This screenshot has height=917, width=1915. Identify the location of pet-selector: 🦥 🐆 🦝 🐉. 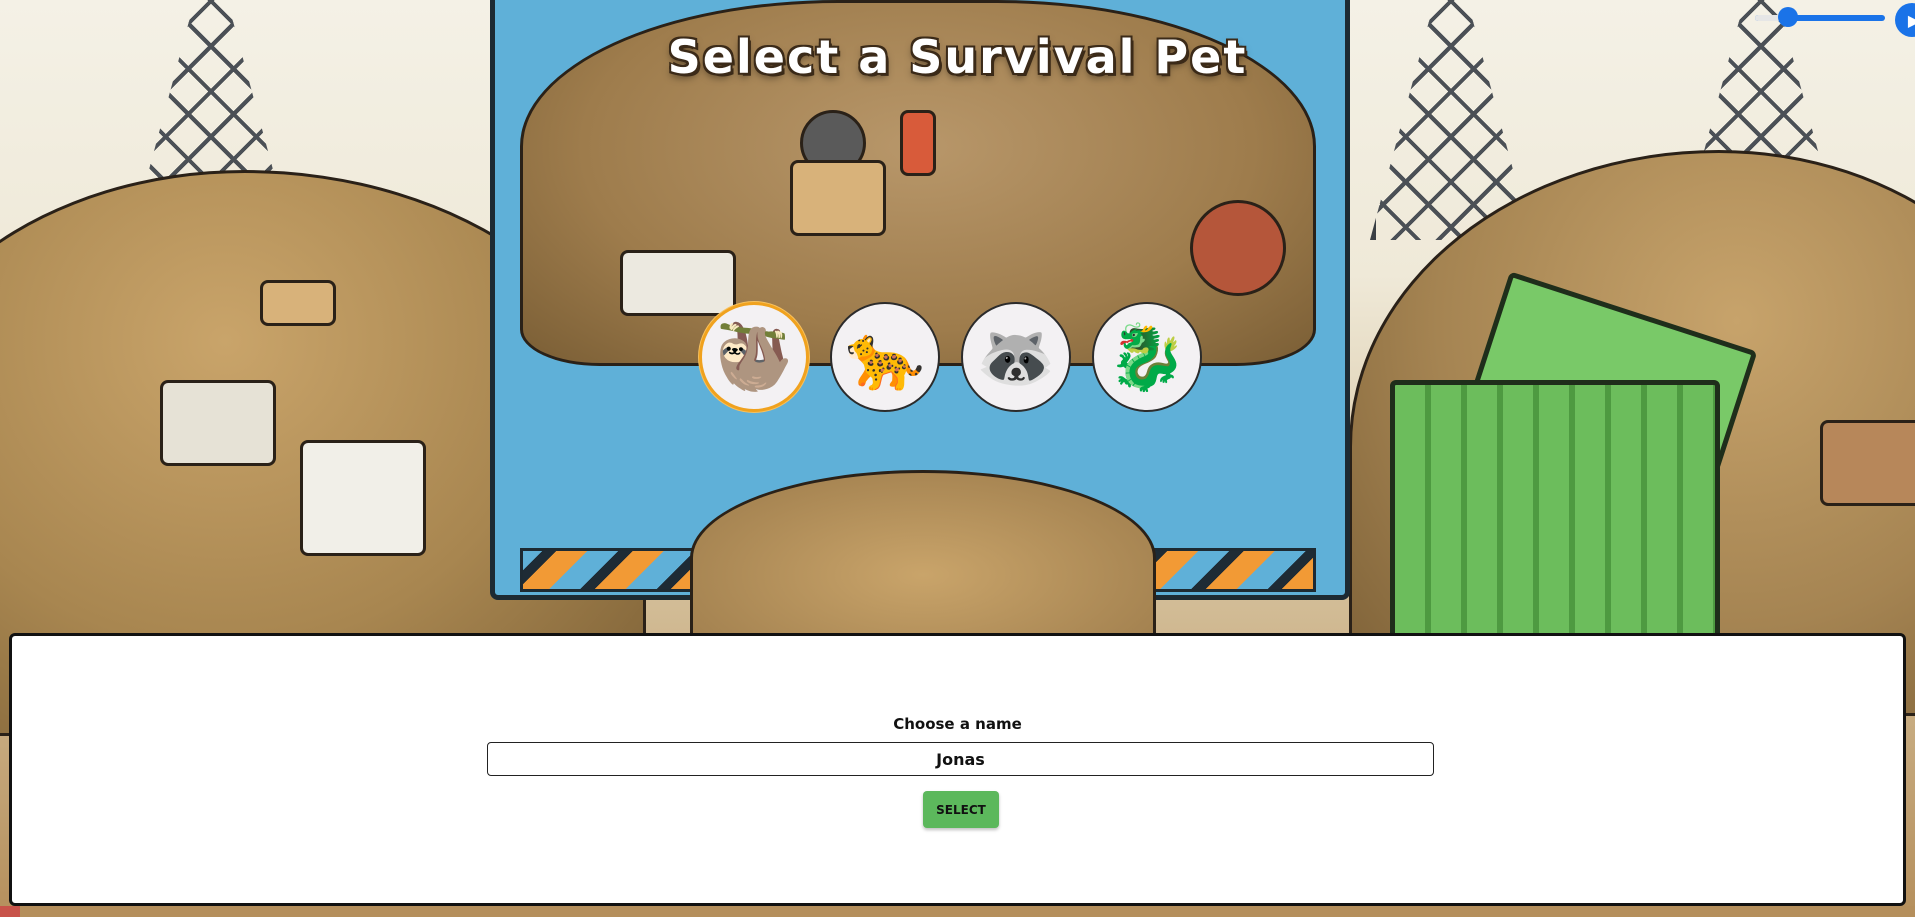
(950, 357).